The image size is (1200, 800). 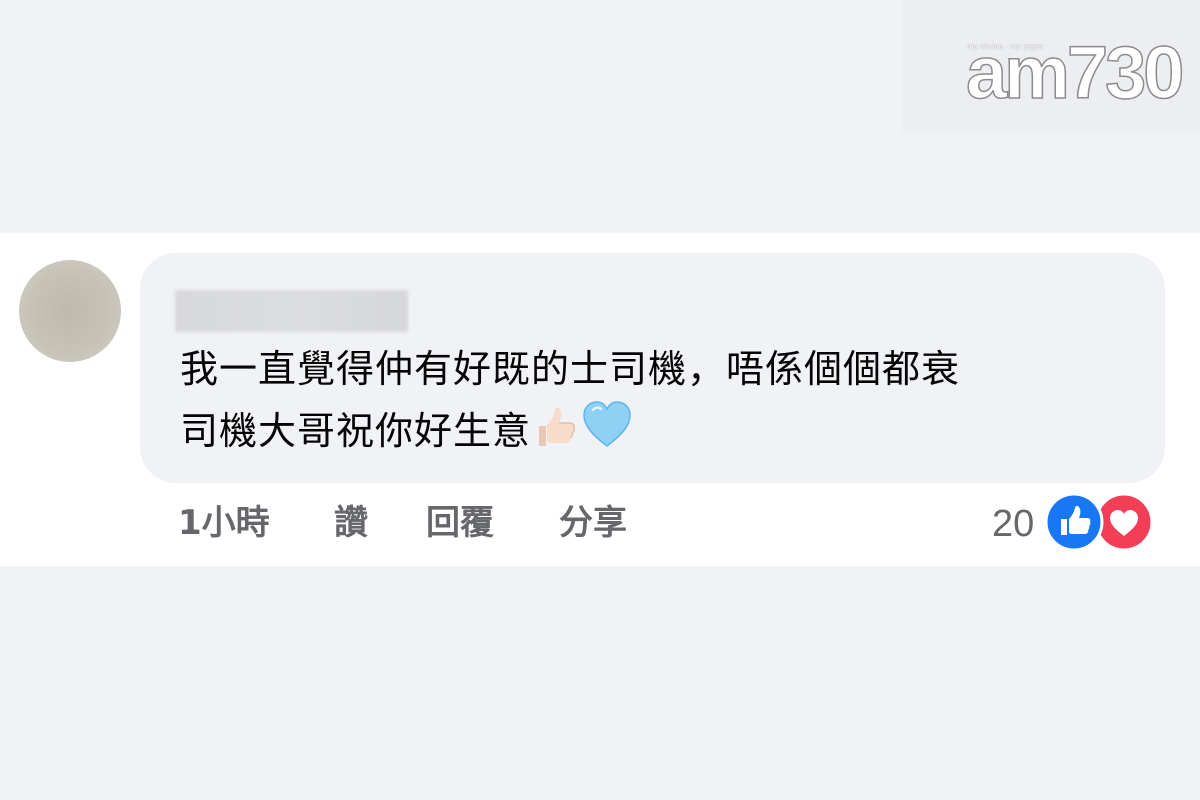 What do you see at coordinates (1075, 73) in the screenshot?
I see `am730-logo: am730 my choice · my paper` at bounding box center [1075, 73].